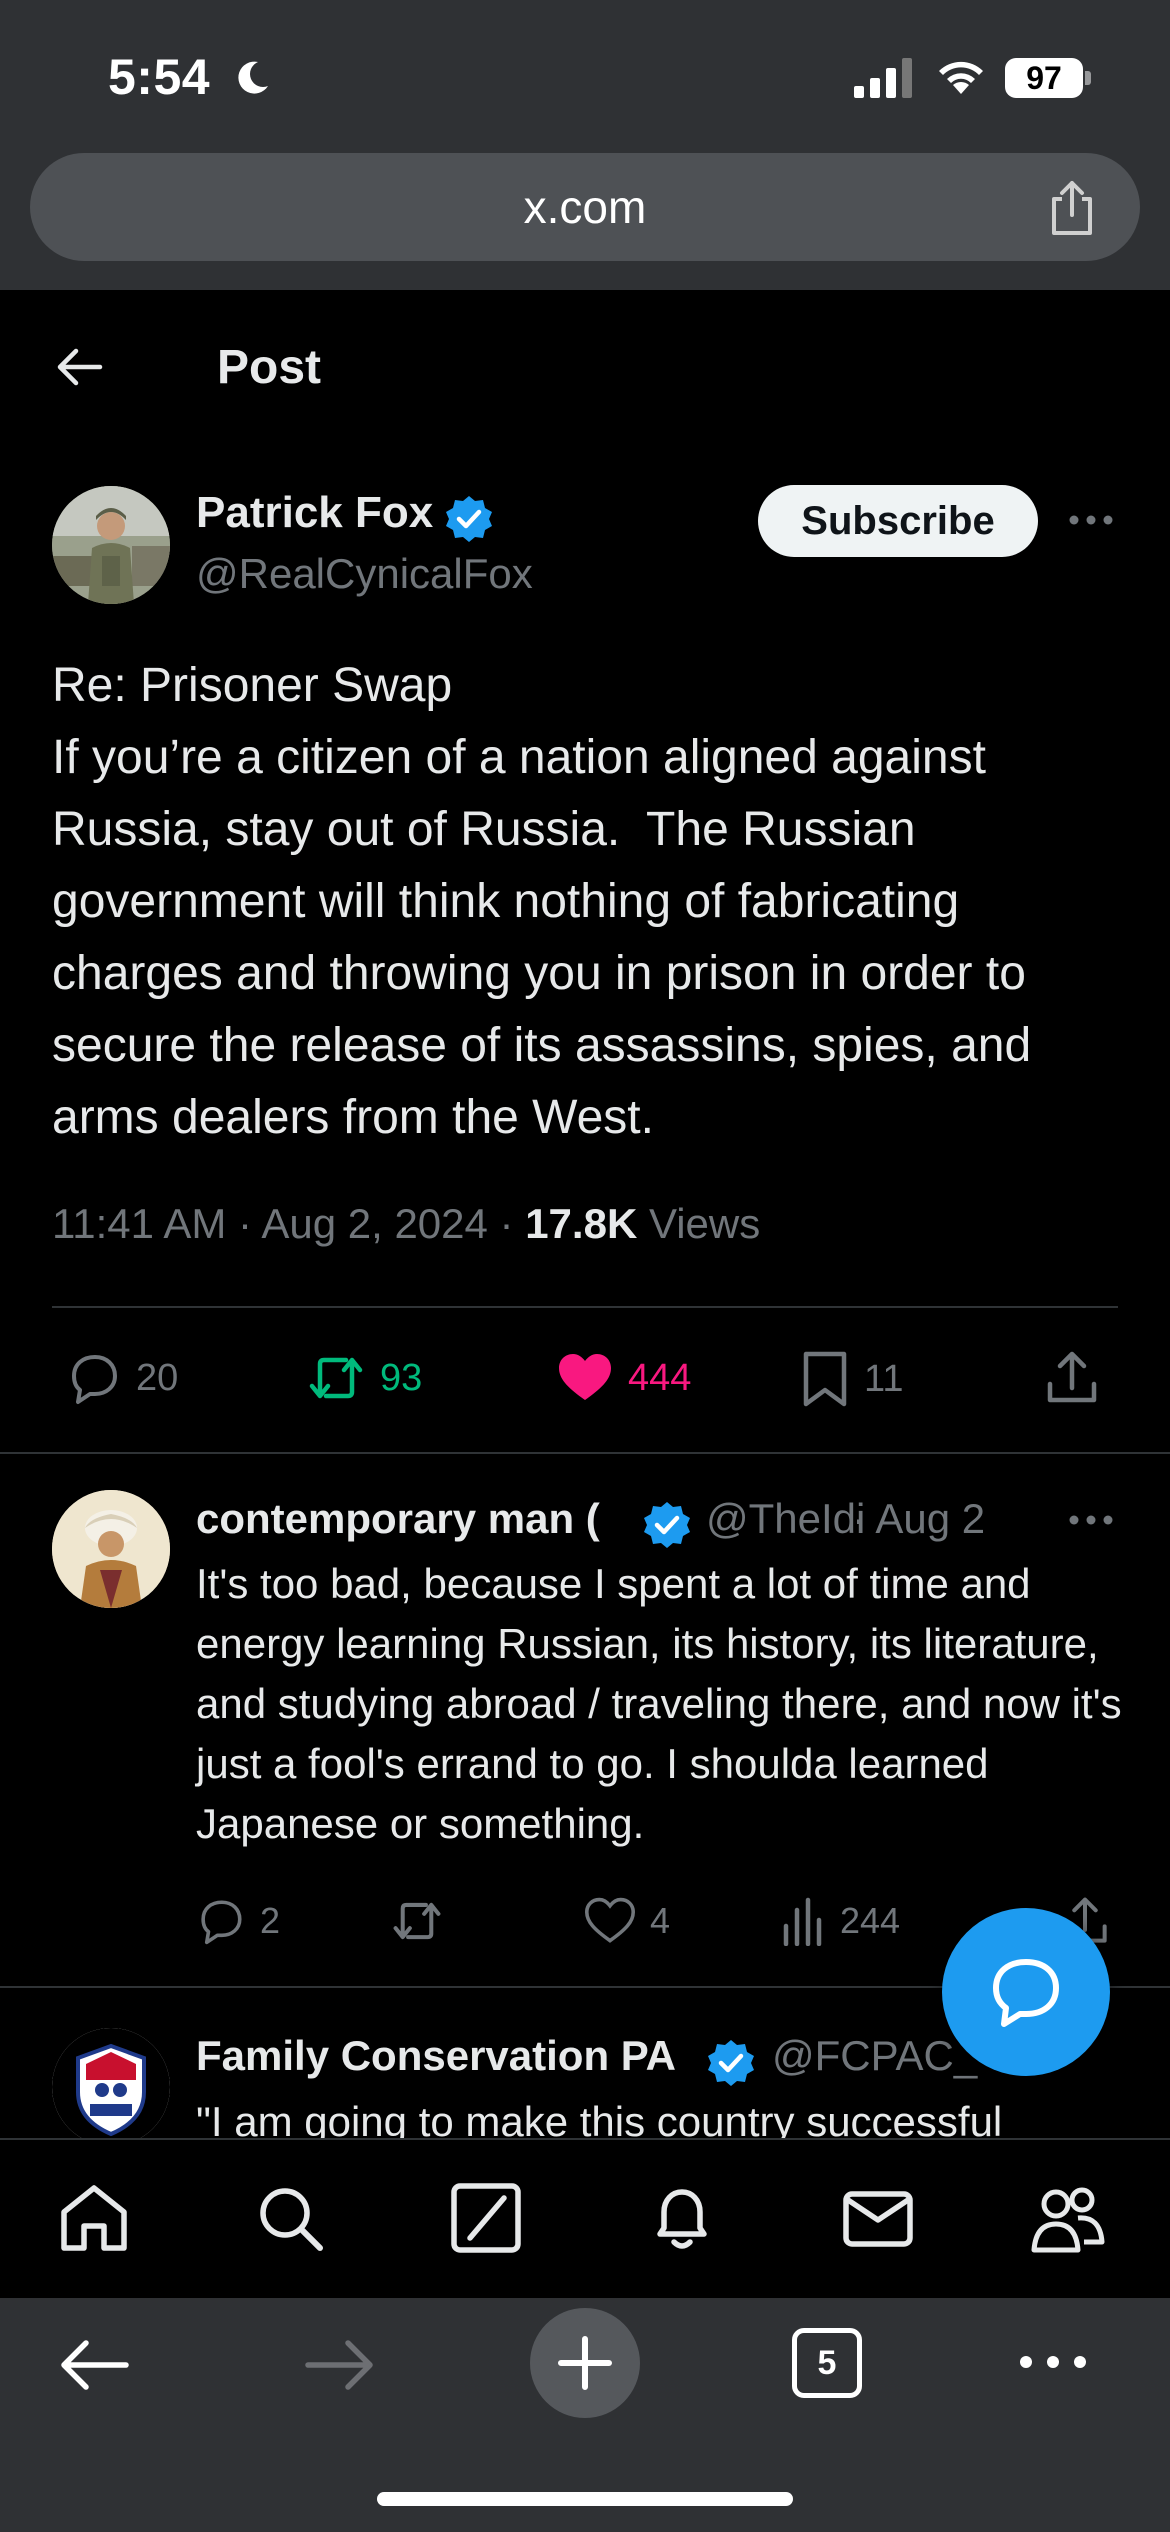 This screenshot has height=2532, width=1170. Describe the element at coordinates (364, 574) in the screenshot. I see `author-handle: @RealCynicalFox` at that location.